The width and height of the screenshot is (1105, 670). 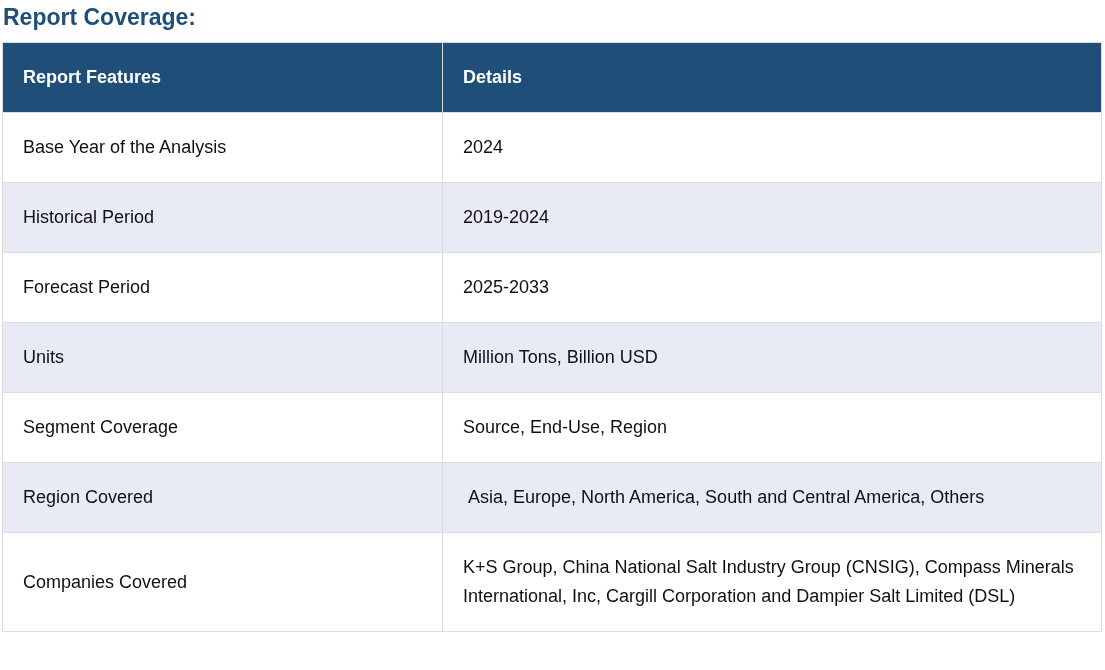 I want to click on table-cell: Segment Coverage, so click(x=222, y=427).